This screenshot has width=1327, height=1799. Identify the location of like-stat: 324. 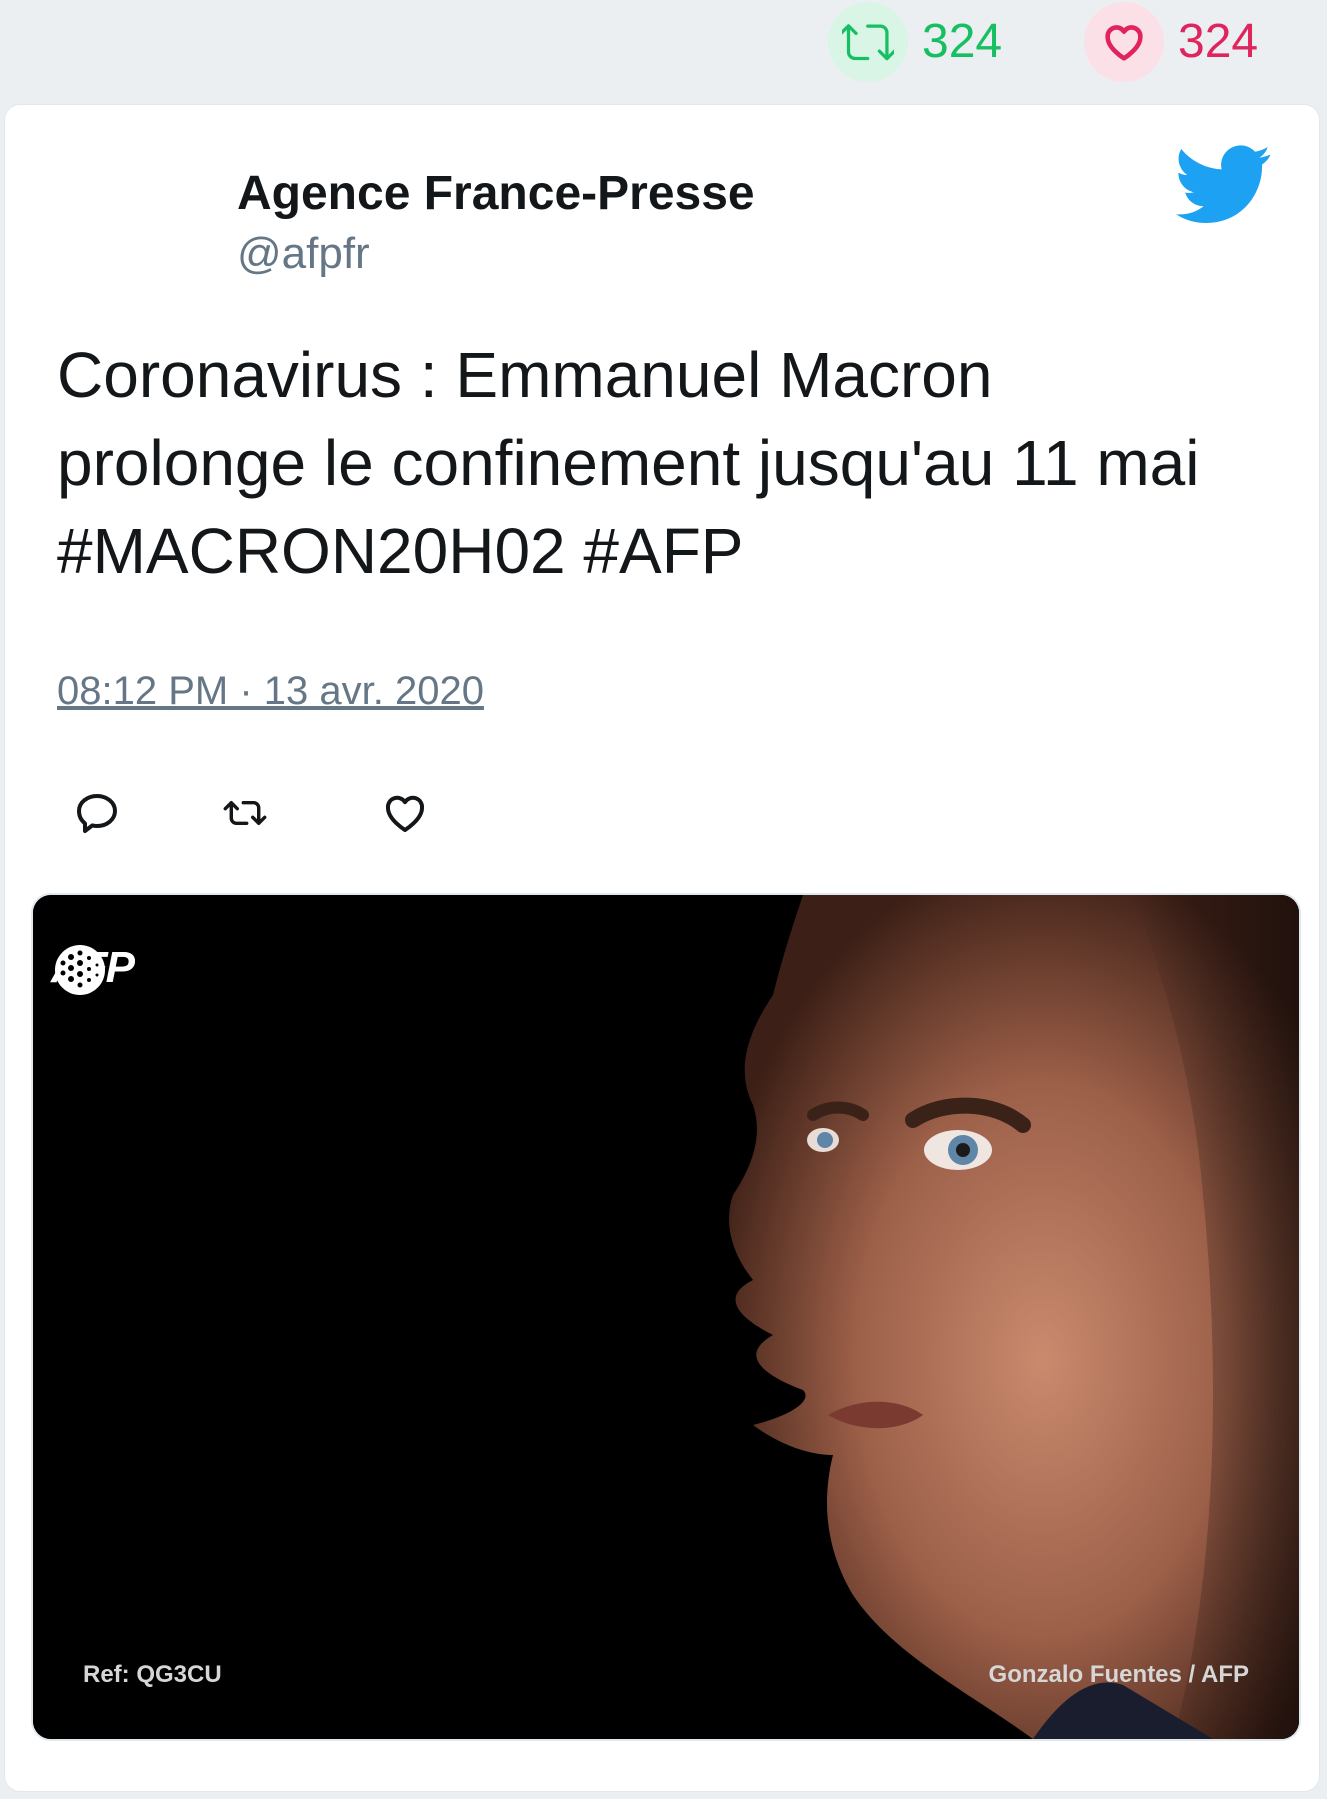
(1171, 42).